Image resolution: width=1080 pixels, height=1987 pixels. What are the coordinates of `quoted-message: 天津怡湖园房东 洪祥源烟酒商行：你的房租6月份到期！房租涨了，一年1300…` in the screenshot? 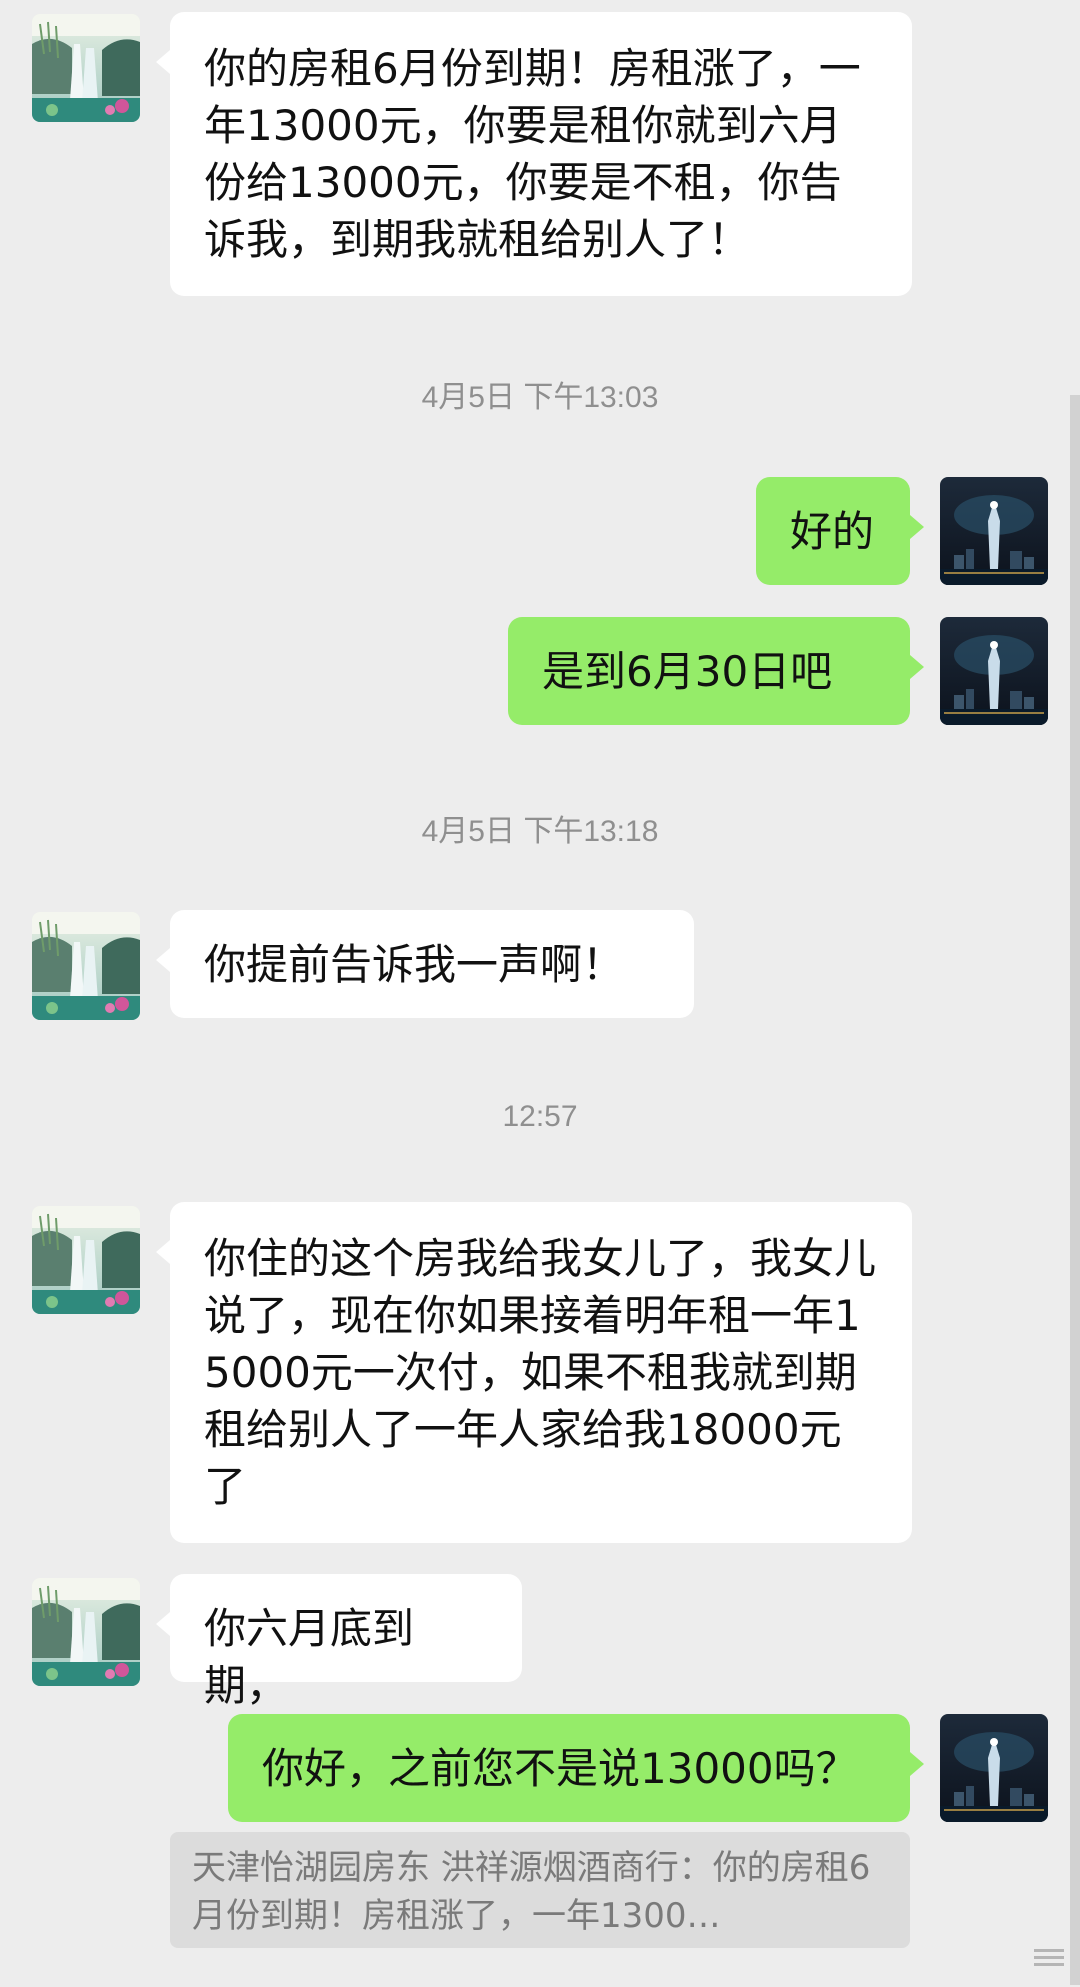 It's located at (540, 1890).